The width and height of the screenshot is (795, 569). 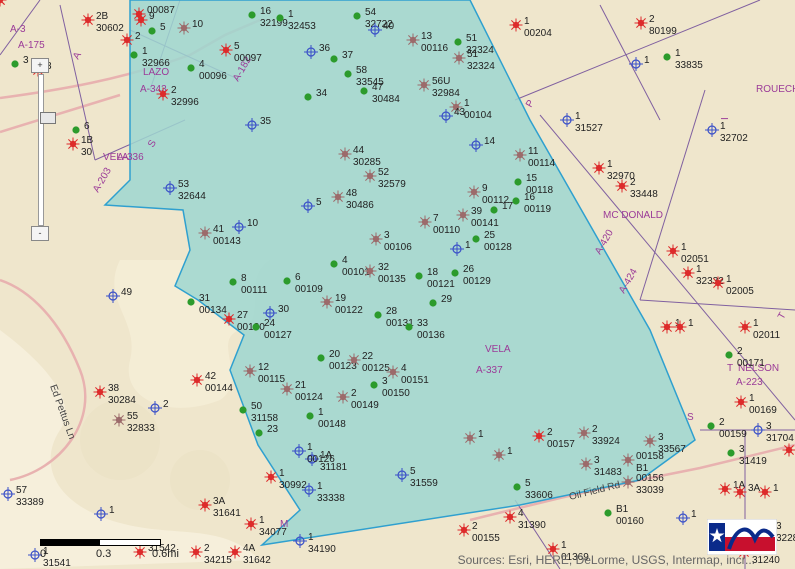 I want to click on well-api-label: 33338, so click(x=331, y=498).